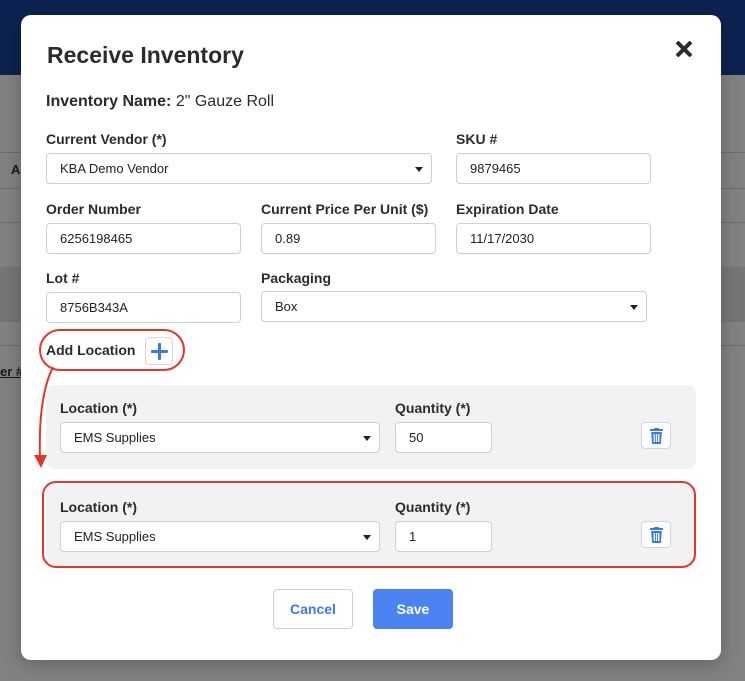  I want to click on location-value: EMS Supplies, so click(115, 437).